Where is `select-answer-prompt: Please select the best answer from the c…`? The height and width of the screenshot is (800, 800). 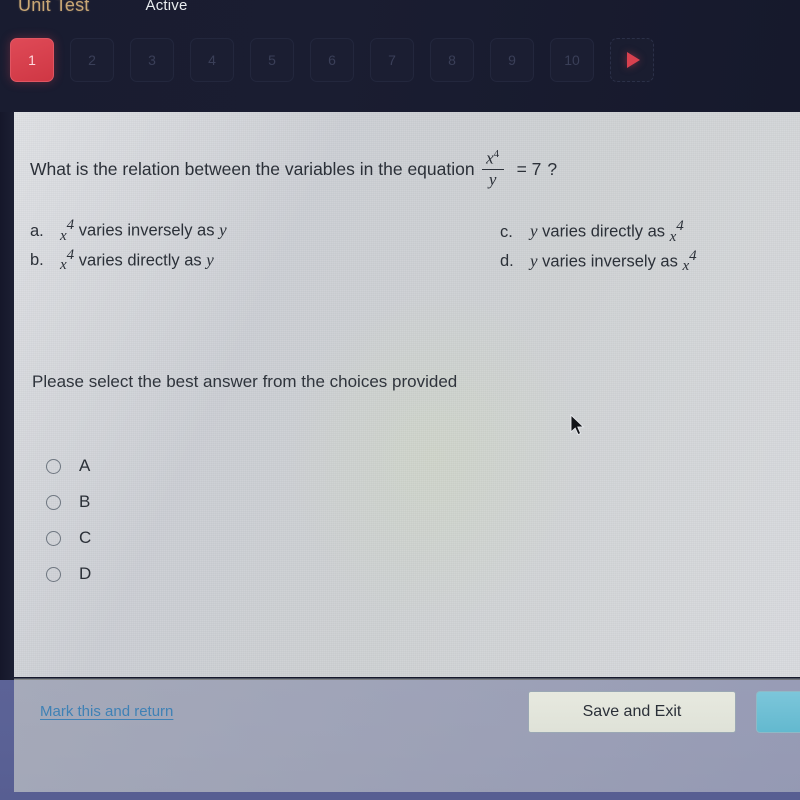
select-answer-prompt: Please select the best answer from the c… is located at coordinates (245, 381).